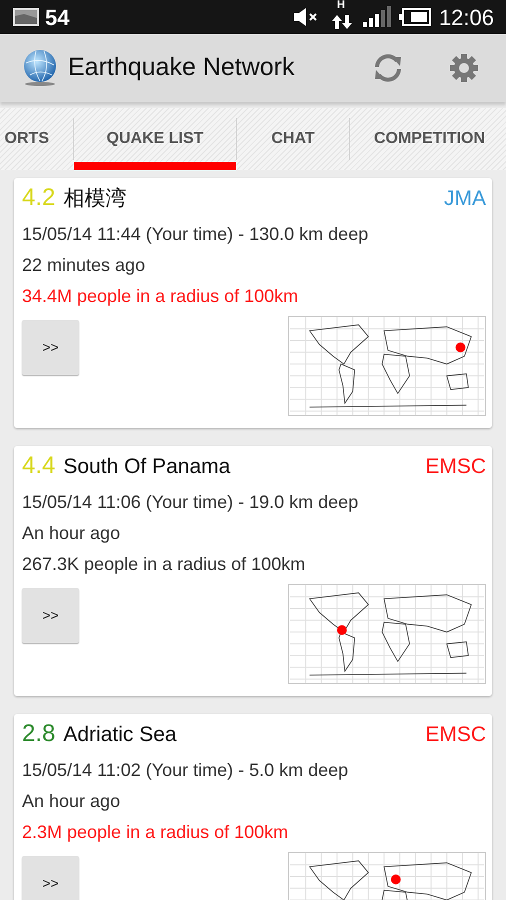 The image size is (506, 900). What do you see at coordinates (155, 139) in the screenshot?
I see `tab: QUAKE LIST` at bounding box center [155, 139].